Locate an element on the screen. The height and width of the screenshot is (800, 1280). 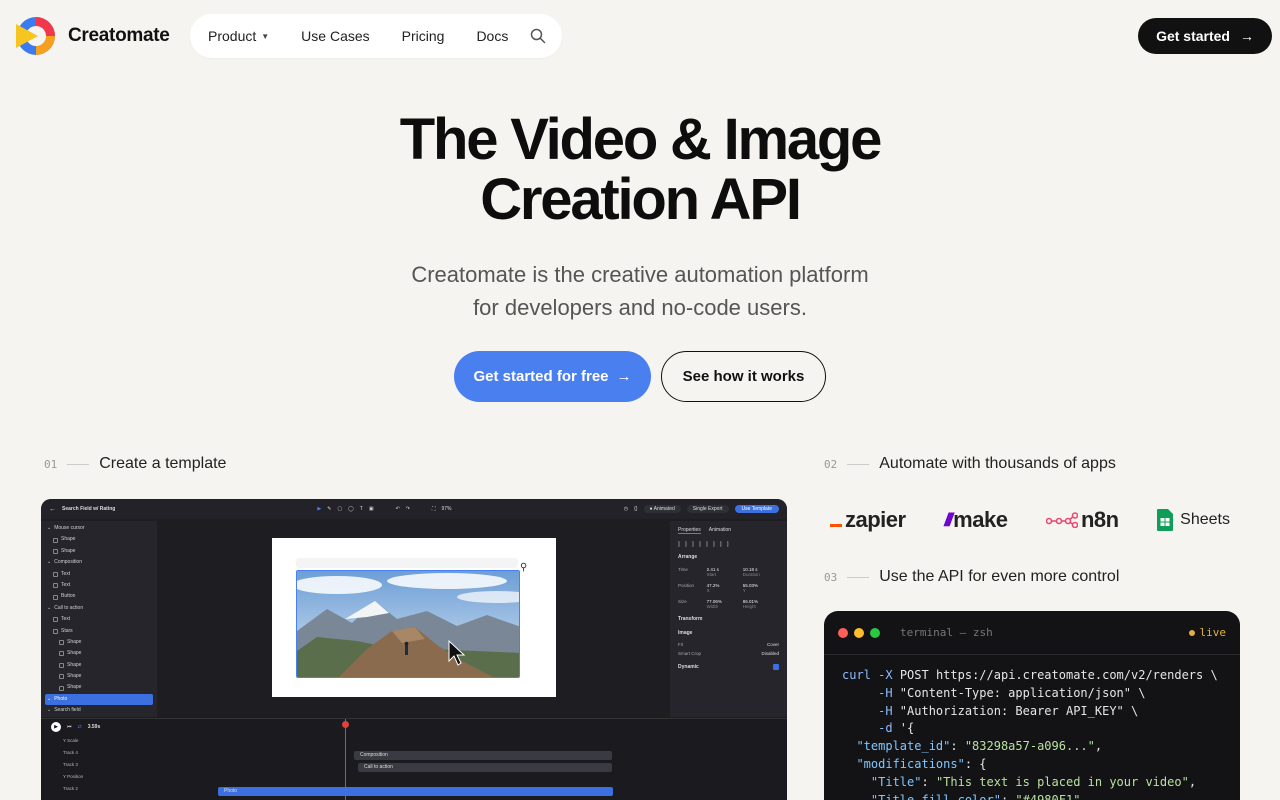
step-label: Use the API for even more control is located at coordinates (999, 576).